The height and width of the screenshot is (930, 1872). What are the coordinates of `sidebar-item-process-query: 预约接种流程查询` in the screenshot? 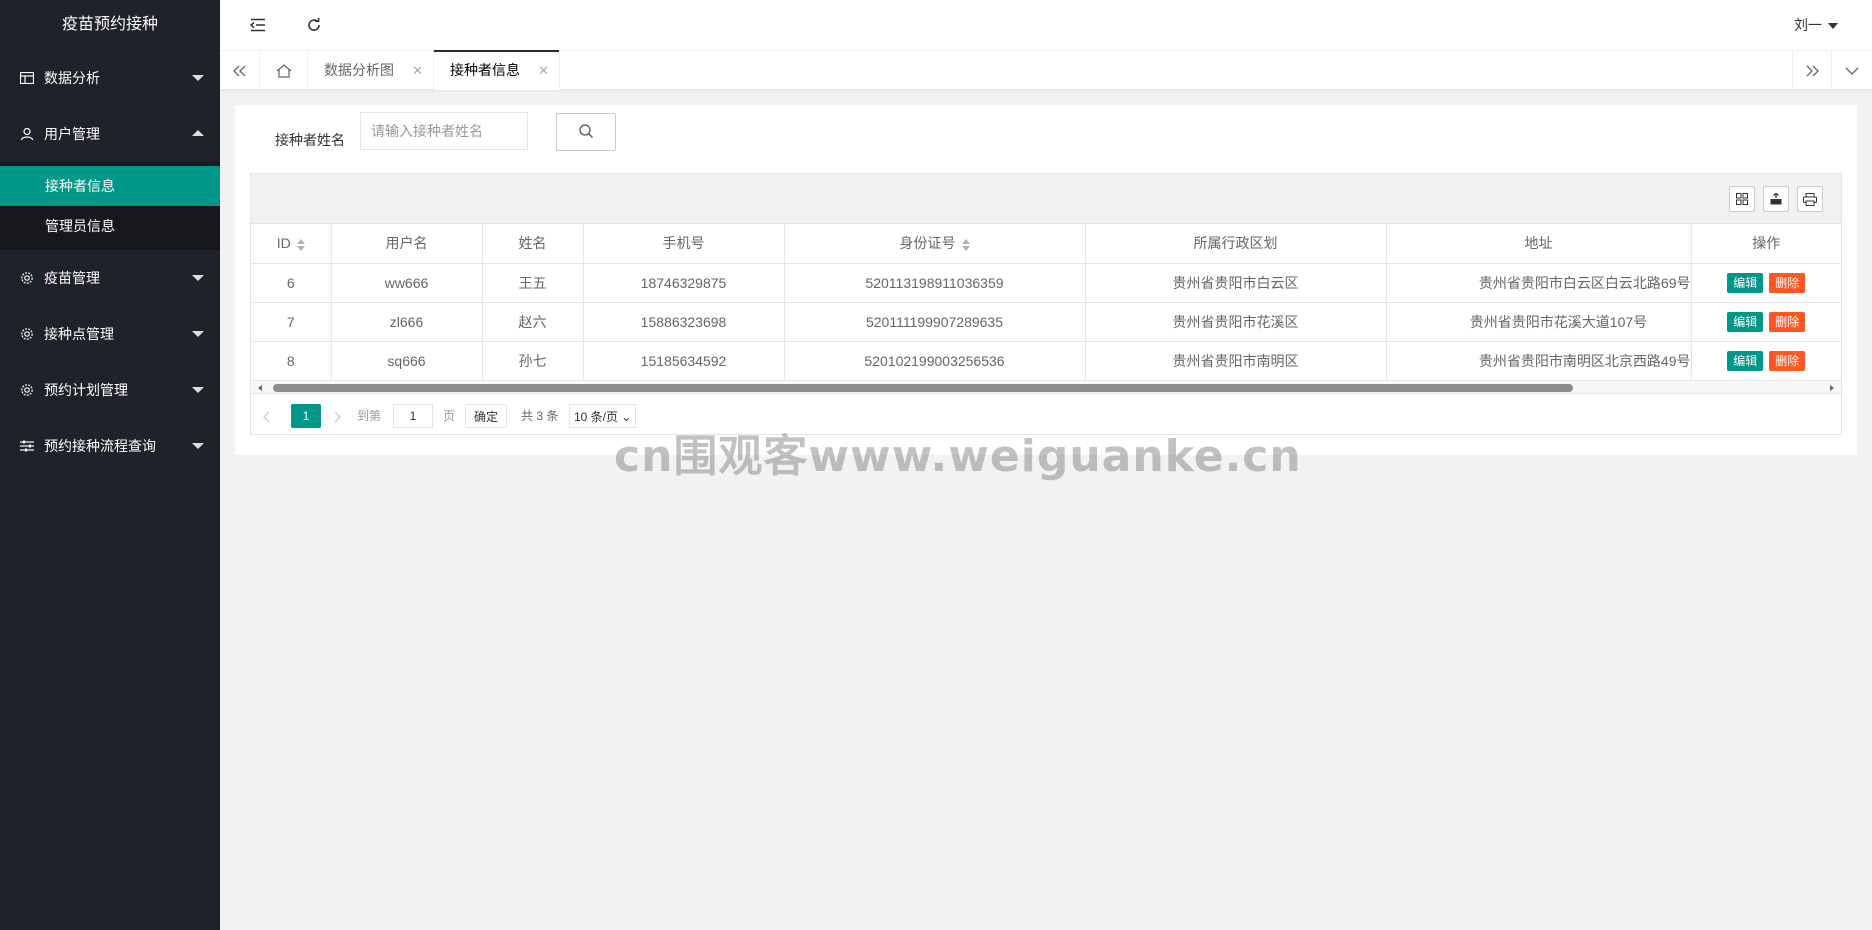 It's located at (110, 446).